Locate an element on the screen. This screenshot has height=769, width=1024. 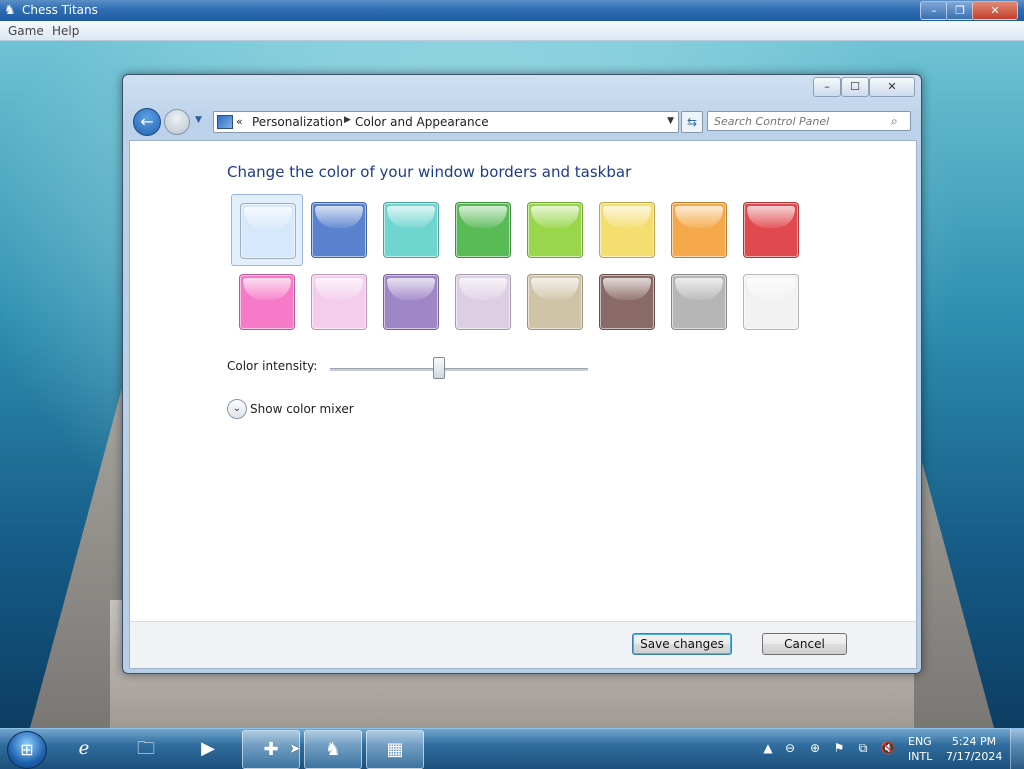
language-code: ENG is located at coordinates (920, 741).